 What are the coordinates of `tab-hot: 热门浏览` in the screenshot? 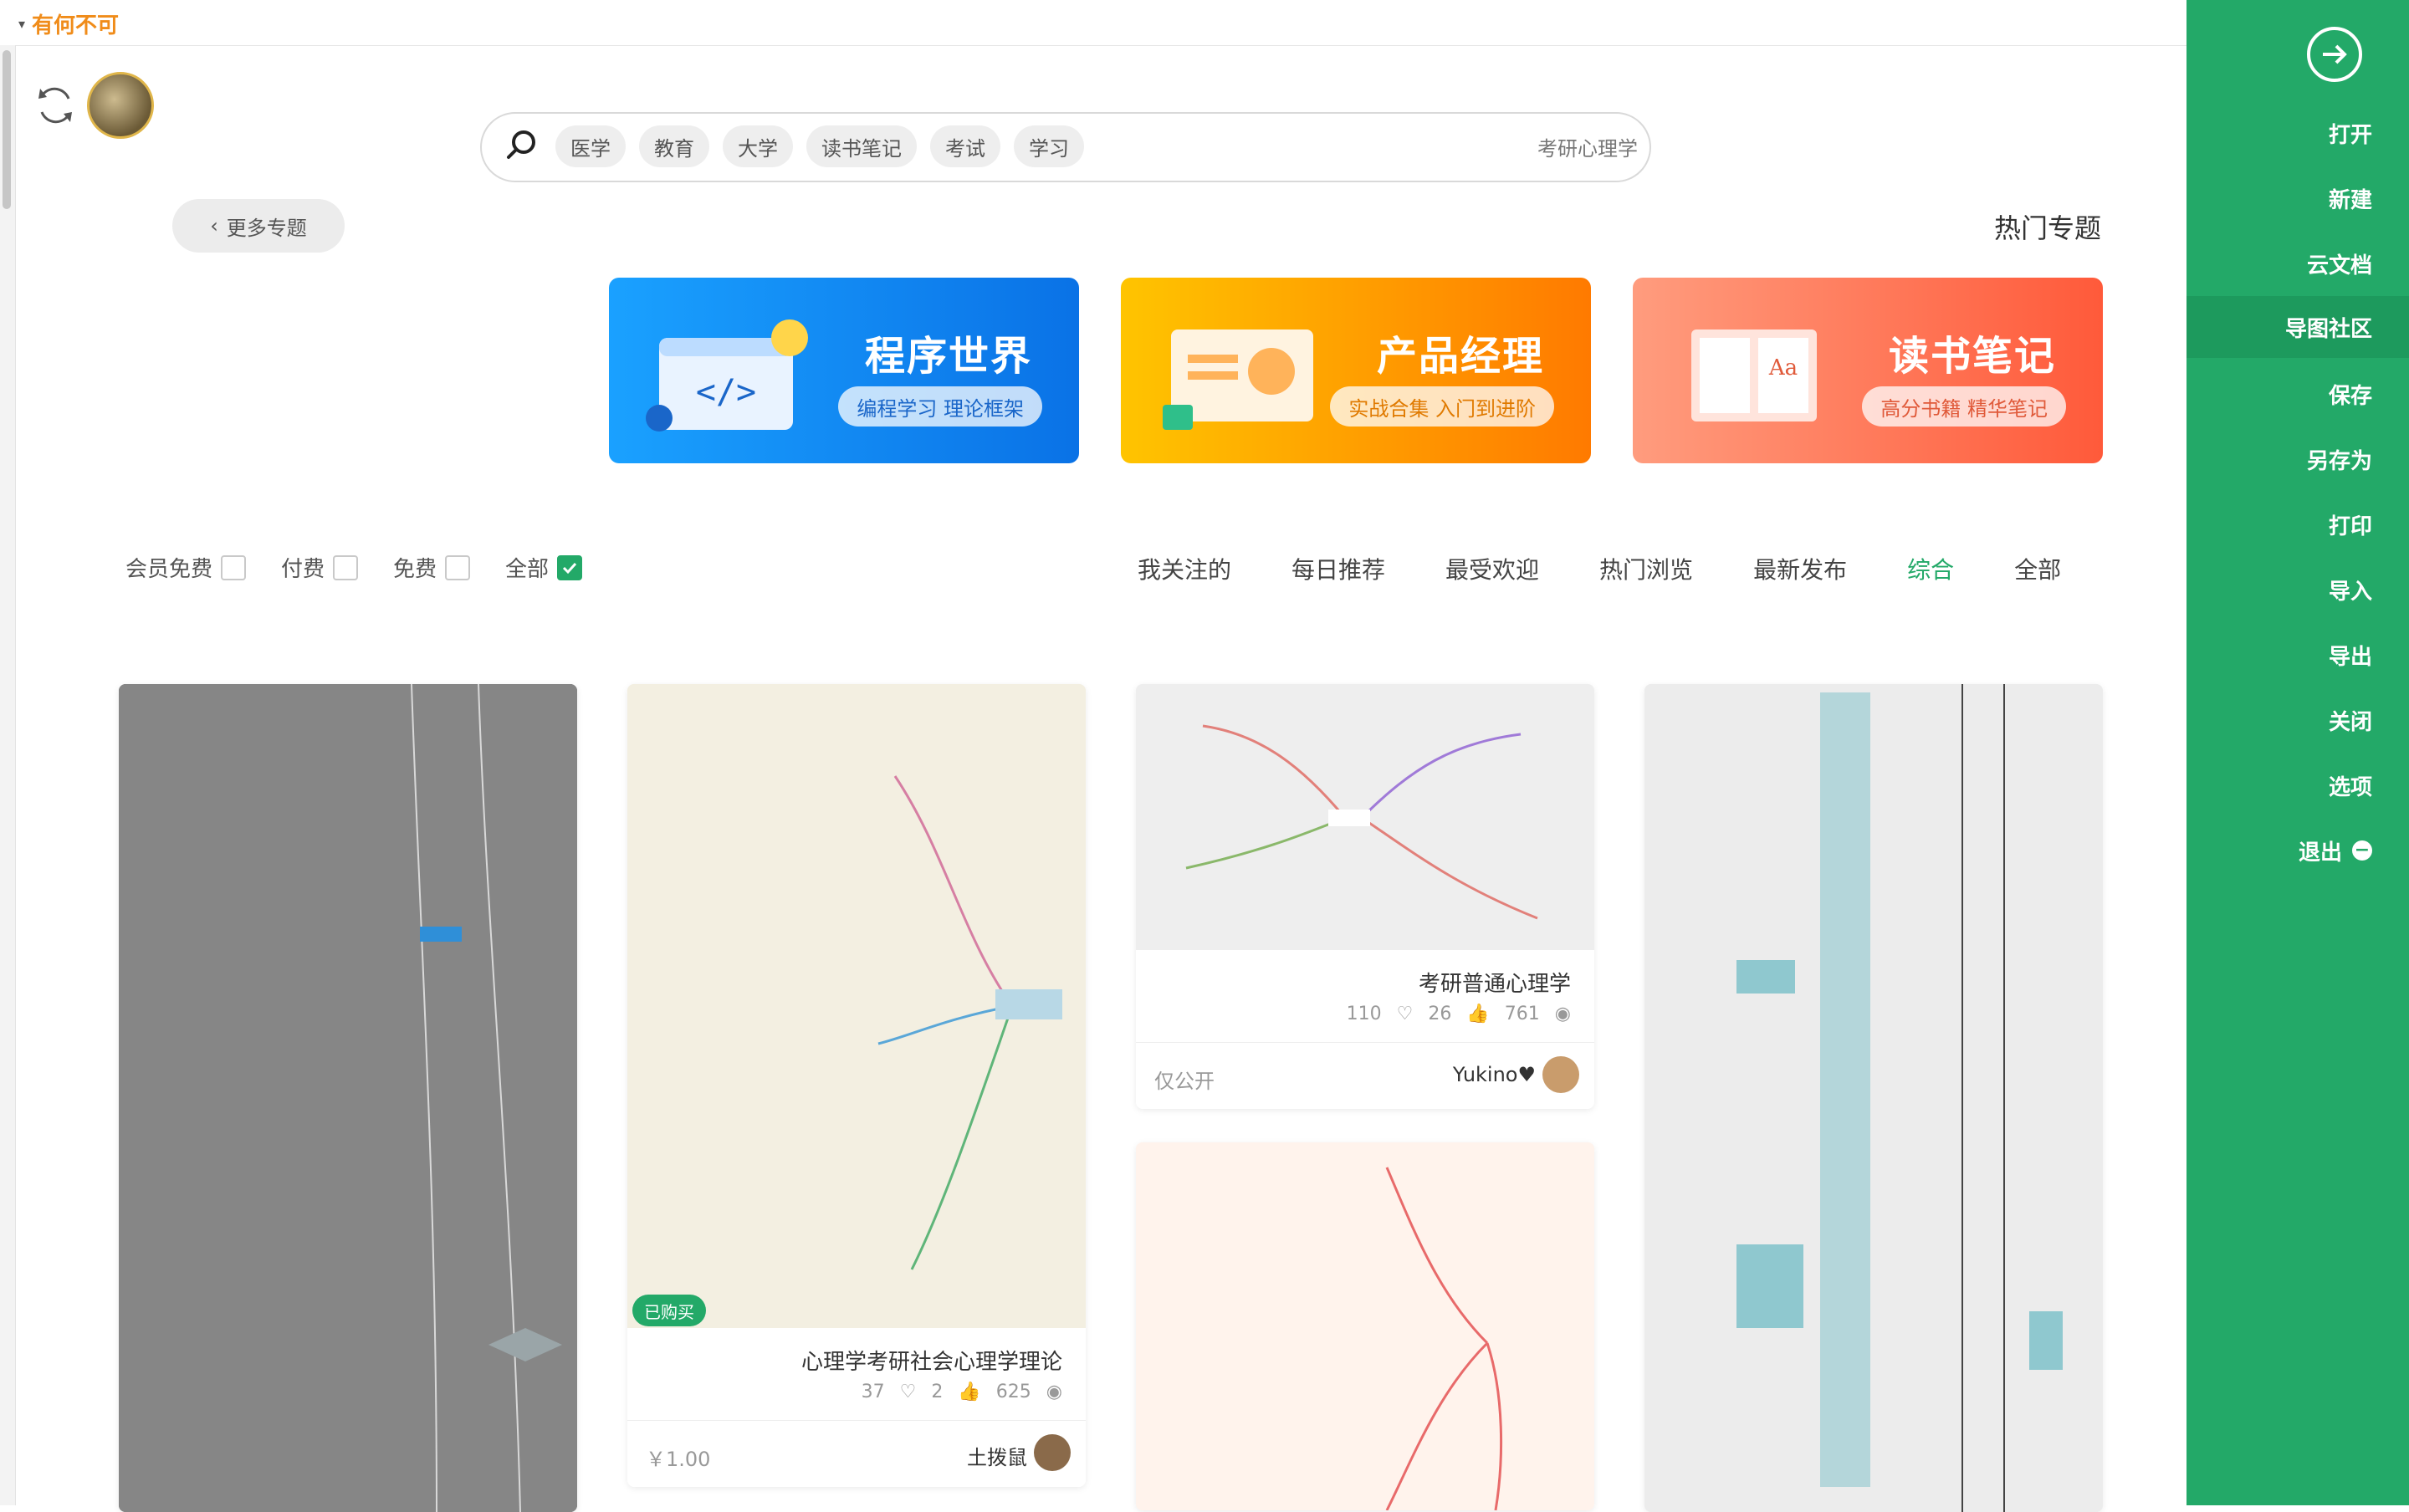 It's located at (1646, 568).